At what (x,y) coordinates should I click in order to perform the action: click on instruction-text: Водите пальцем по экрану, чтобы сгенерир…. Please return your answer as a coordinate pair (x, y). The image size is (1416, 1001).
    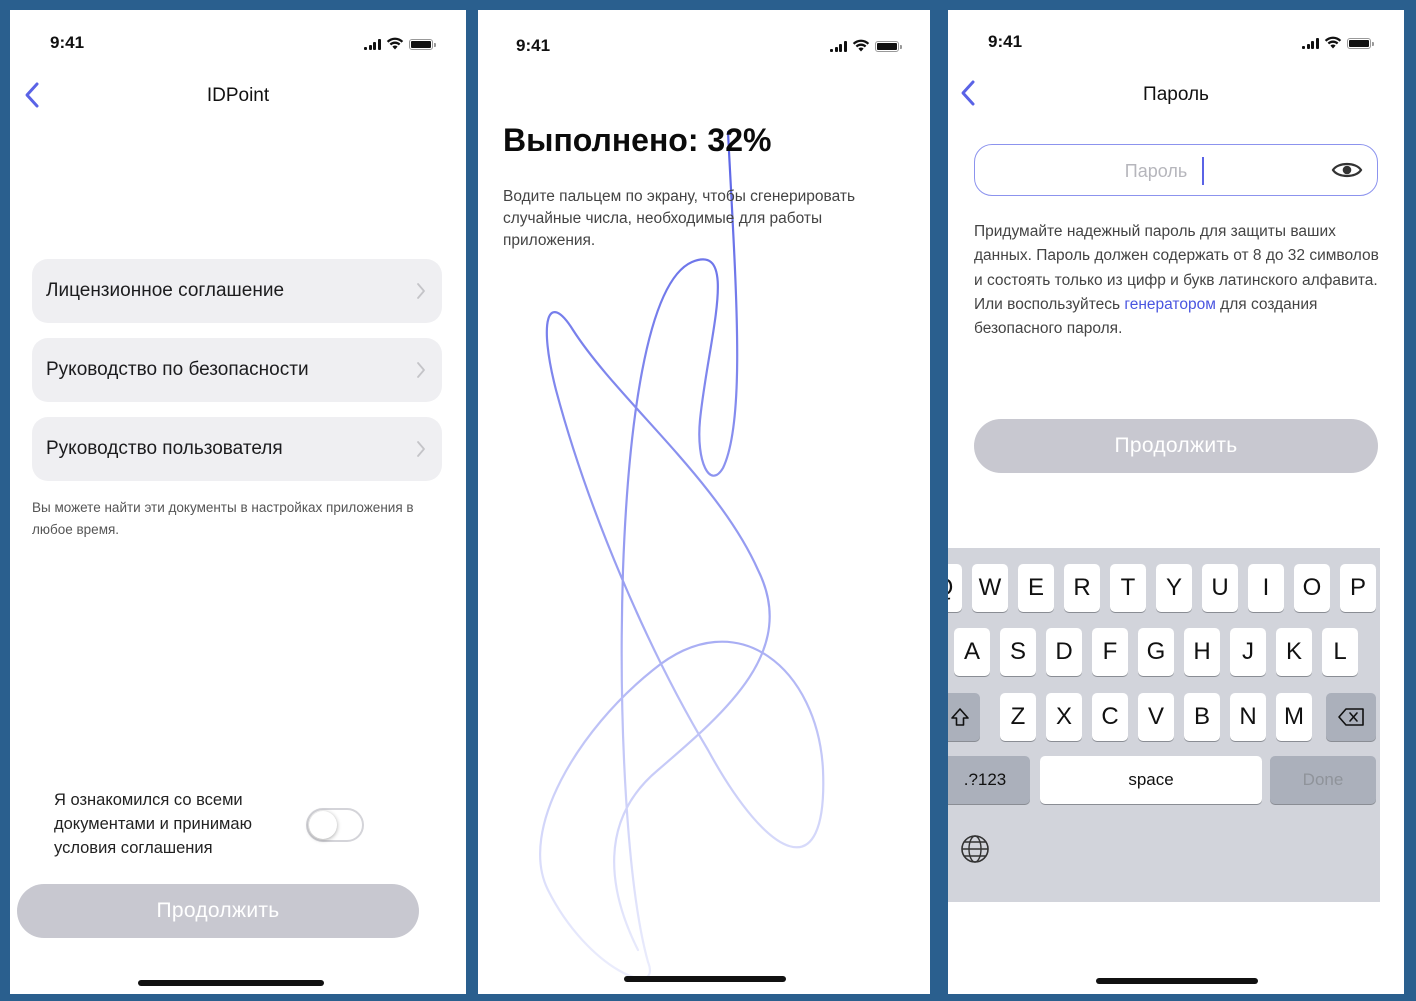
    Looking at the image, I should click on (679, 218).